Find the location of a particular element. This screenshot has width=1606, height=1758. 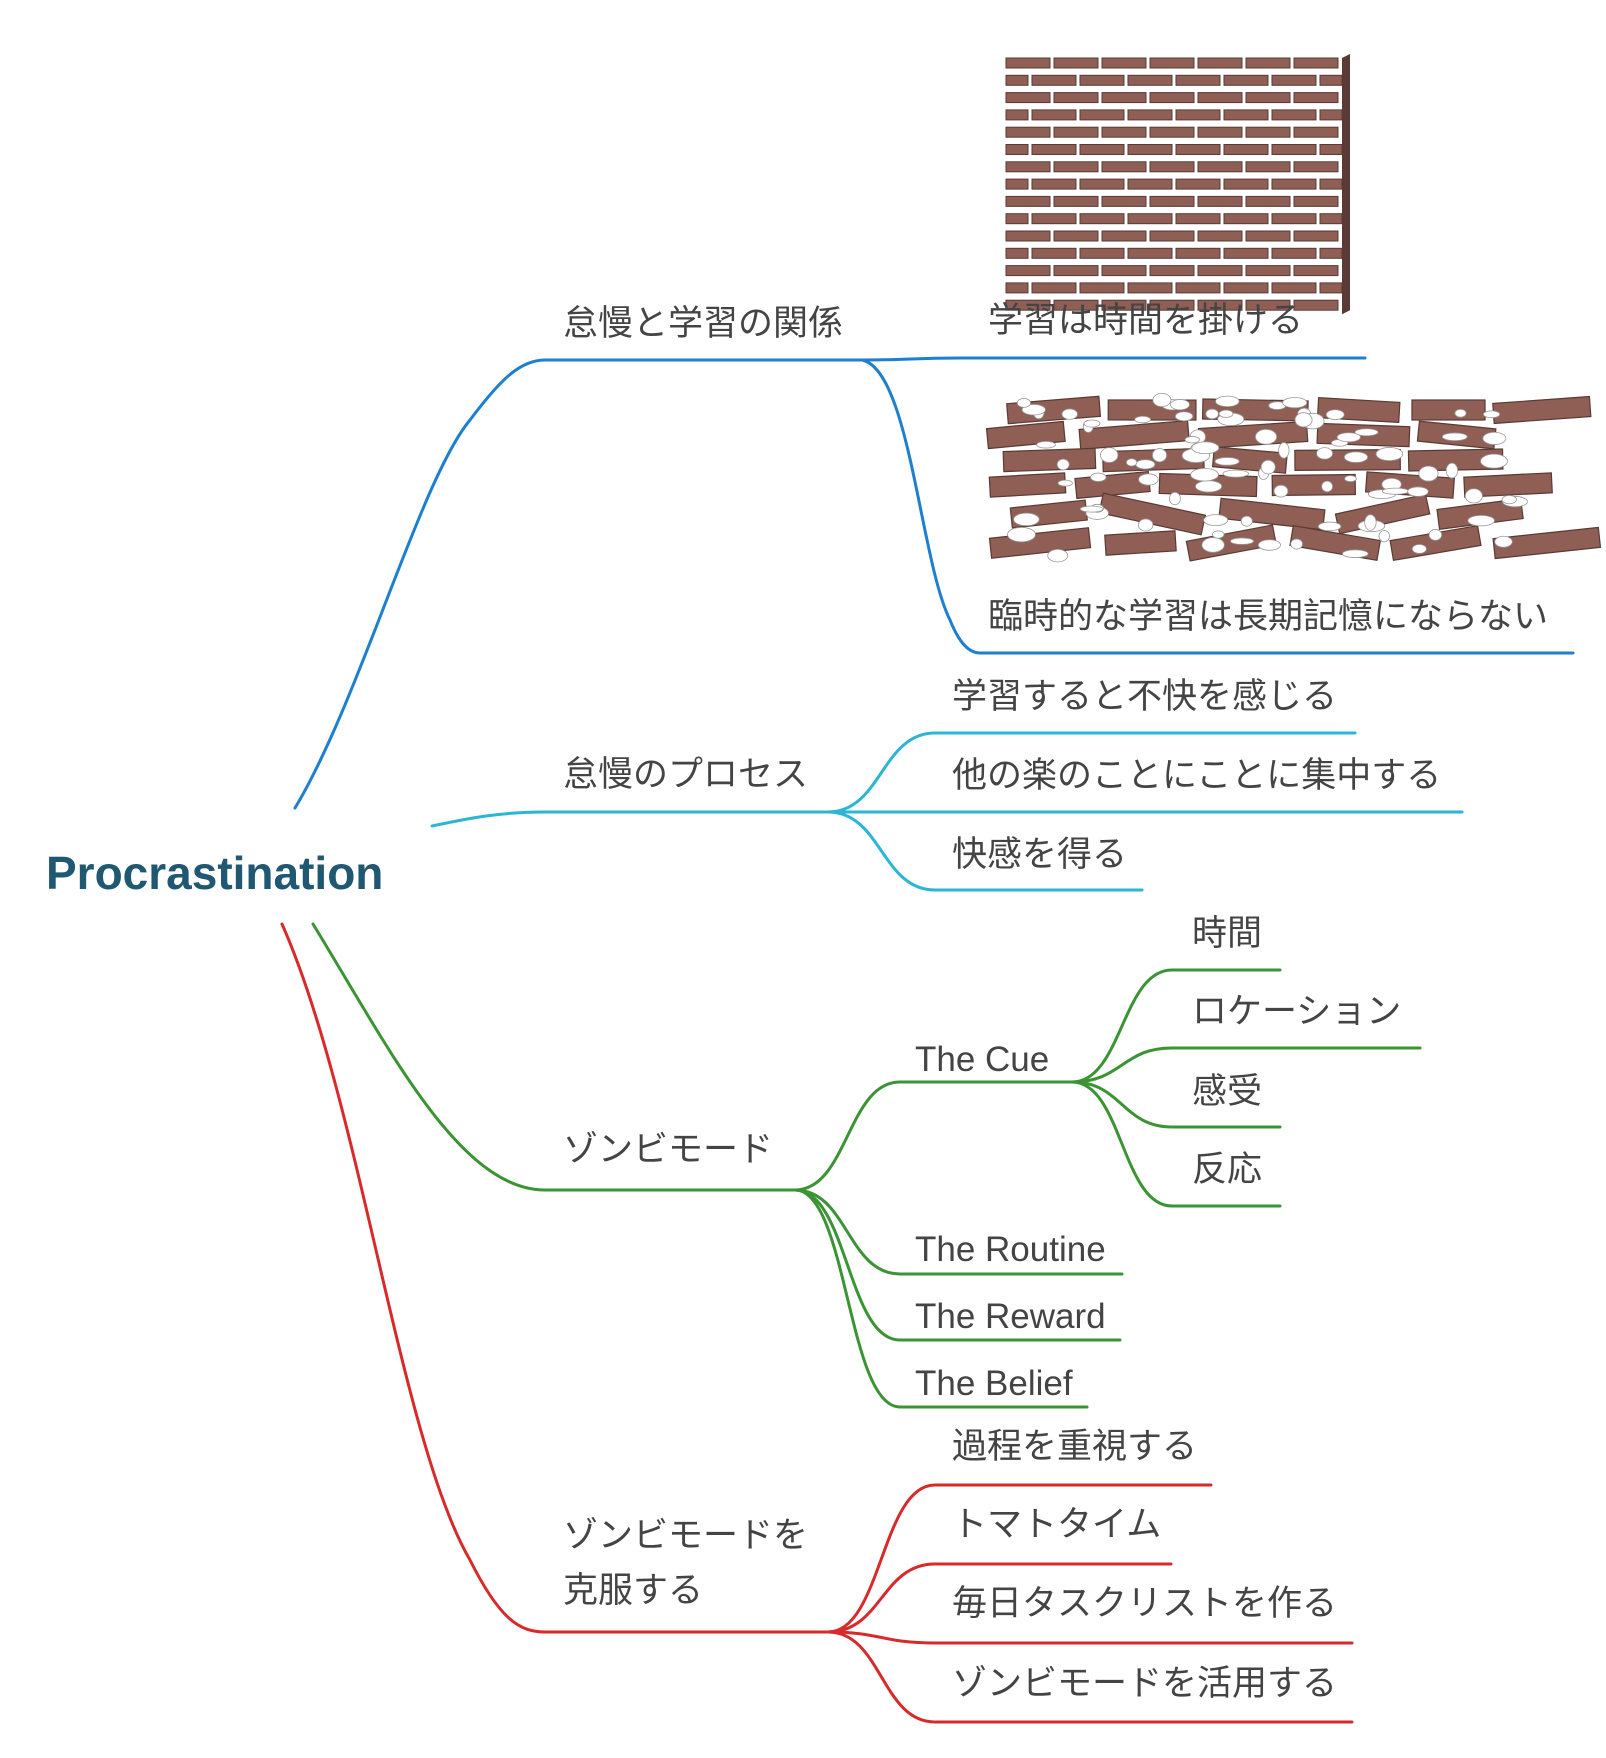

subtopic-focus-other: 他の楽のことにことに集中する is located at coordinates (1196, 776).